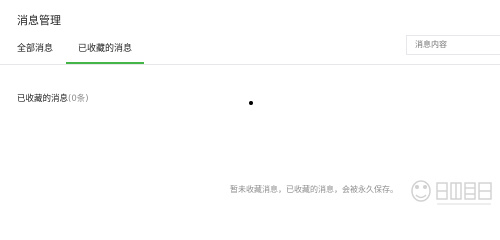 The image size is (500, 240). I want to click on tab-all-messages: 全部消息, so click(35, 53).